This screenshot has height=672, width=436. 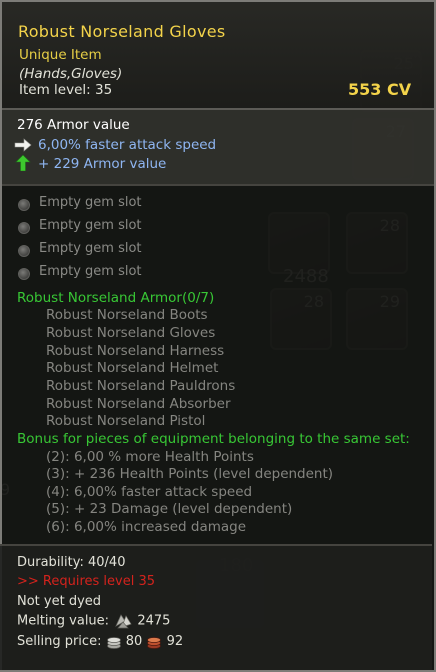 What do you see at coordinates (127, 315) in the screenshot?
I see `set-piece: Robust Norseland Boots` at bounding box center [127, 315].